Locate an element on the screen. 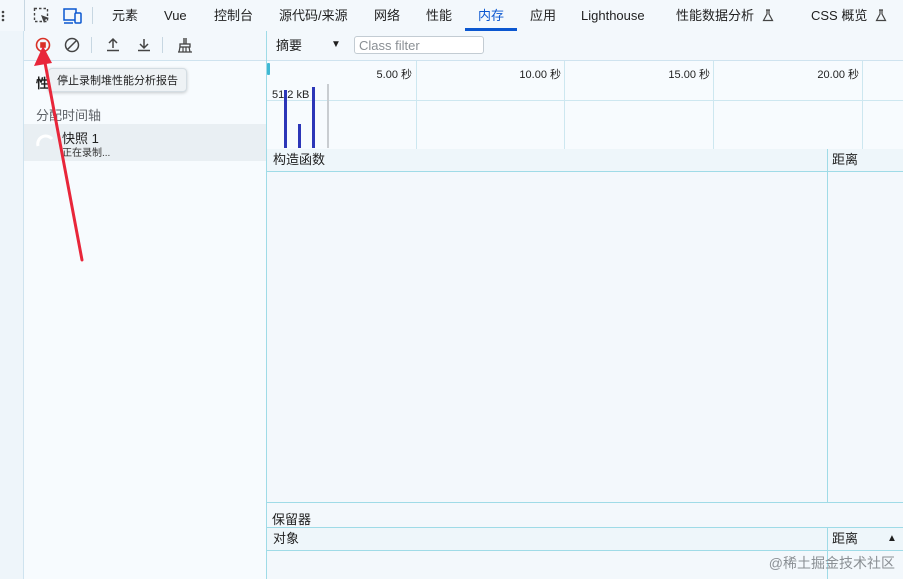 The height and width of the screenshot is (579, 903). download-icon is located at coordinates (144, 45).